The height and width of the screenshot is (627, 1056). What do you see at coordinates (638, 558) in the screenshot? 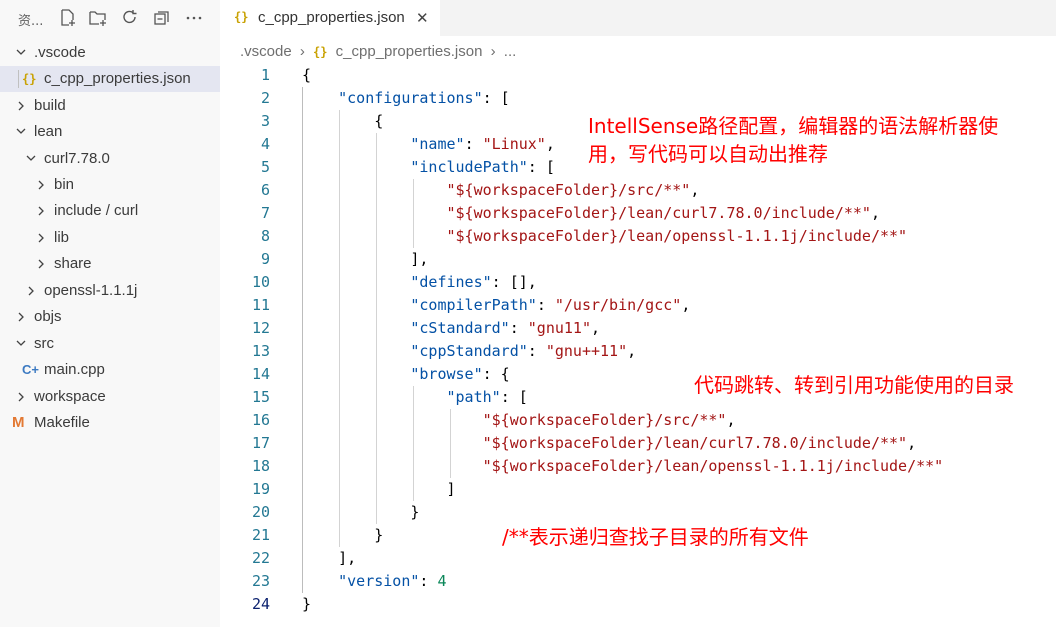
I see `code-line: 22 ],` at bounding box center [638, 558].